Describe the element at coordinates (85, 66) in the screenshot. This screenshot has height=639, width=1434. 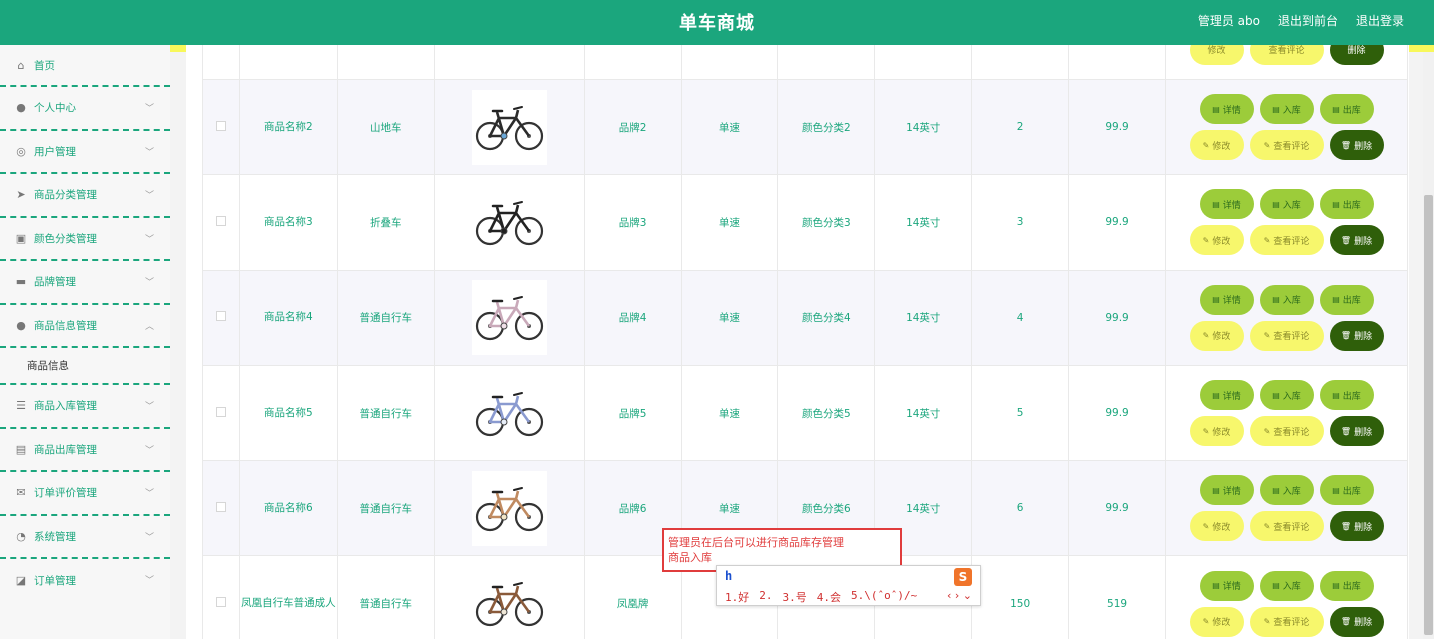
I see `sidebar-item-home: ⌂ 首页` at that location.